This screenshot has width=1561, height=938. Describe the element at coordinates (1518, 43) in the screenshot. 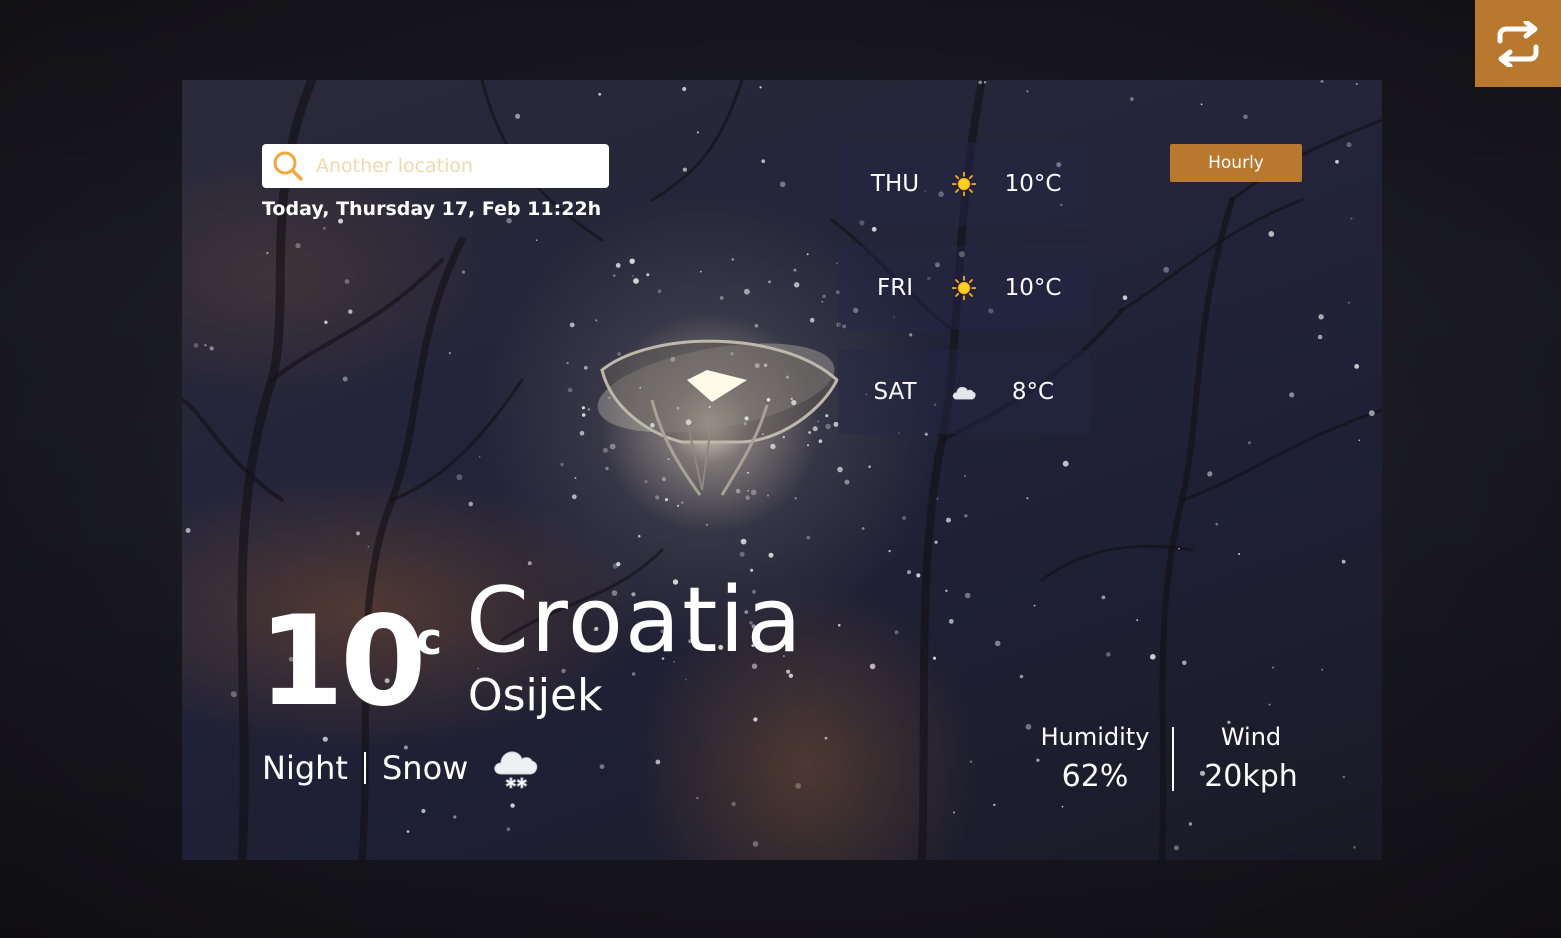

I see `swap-button` at that location.